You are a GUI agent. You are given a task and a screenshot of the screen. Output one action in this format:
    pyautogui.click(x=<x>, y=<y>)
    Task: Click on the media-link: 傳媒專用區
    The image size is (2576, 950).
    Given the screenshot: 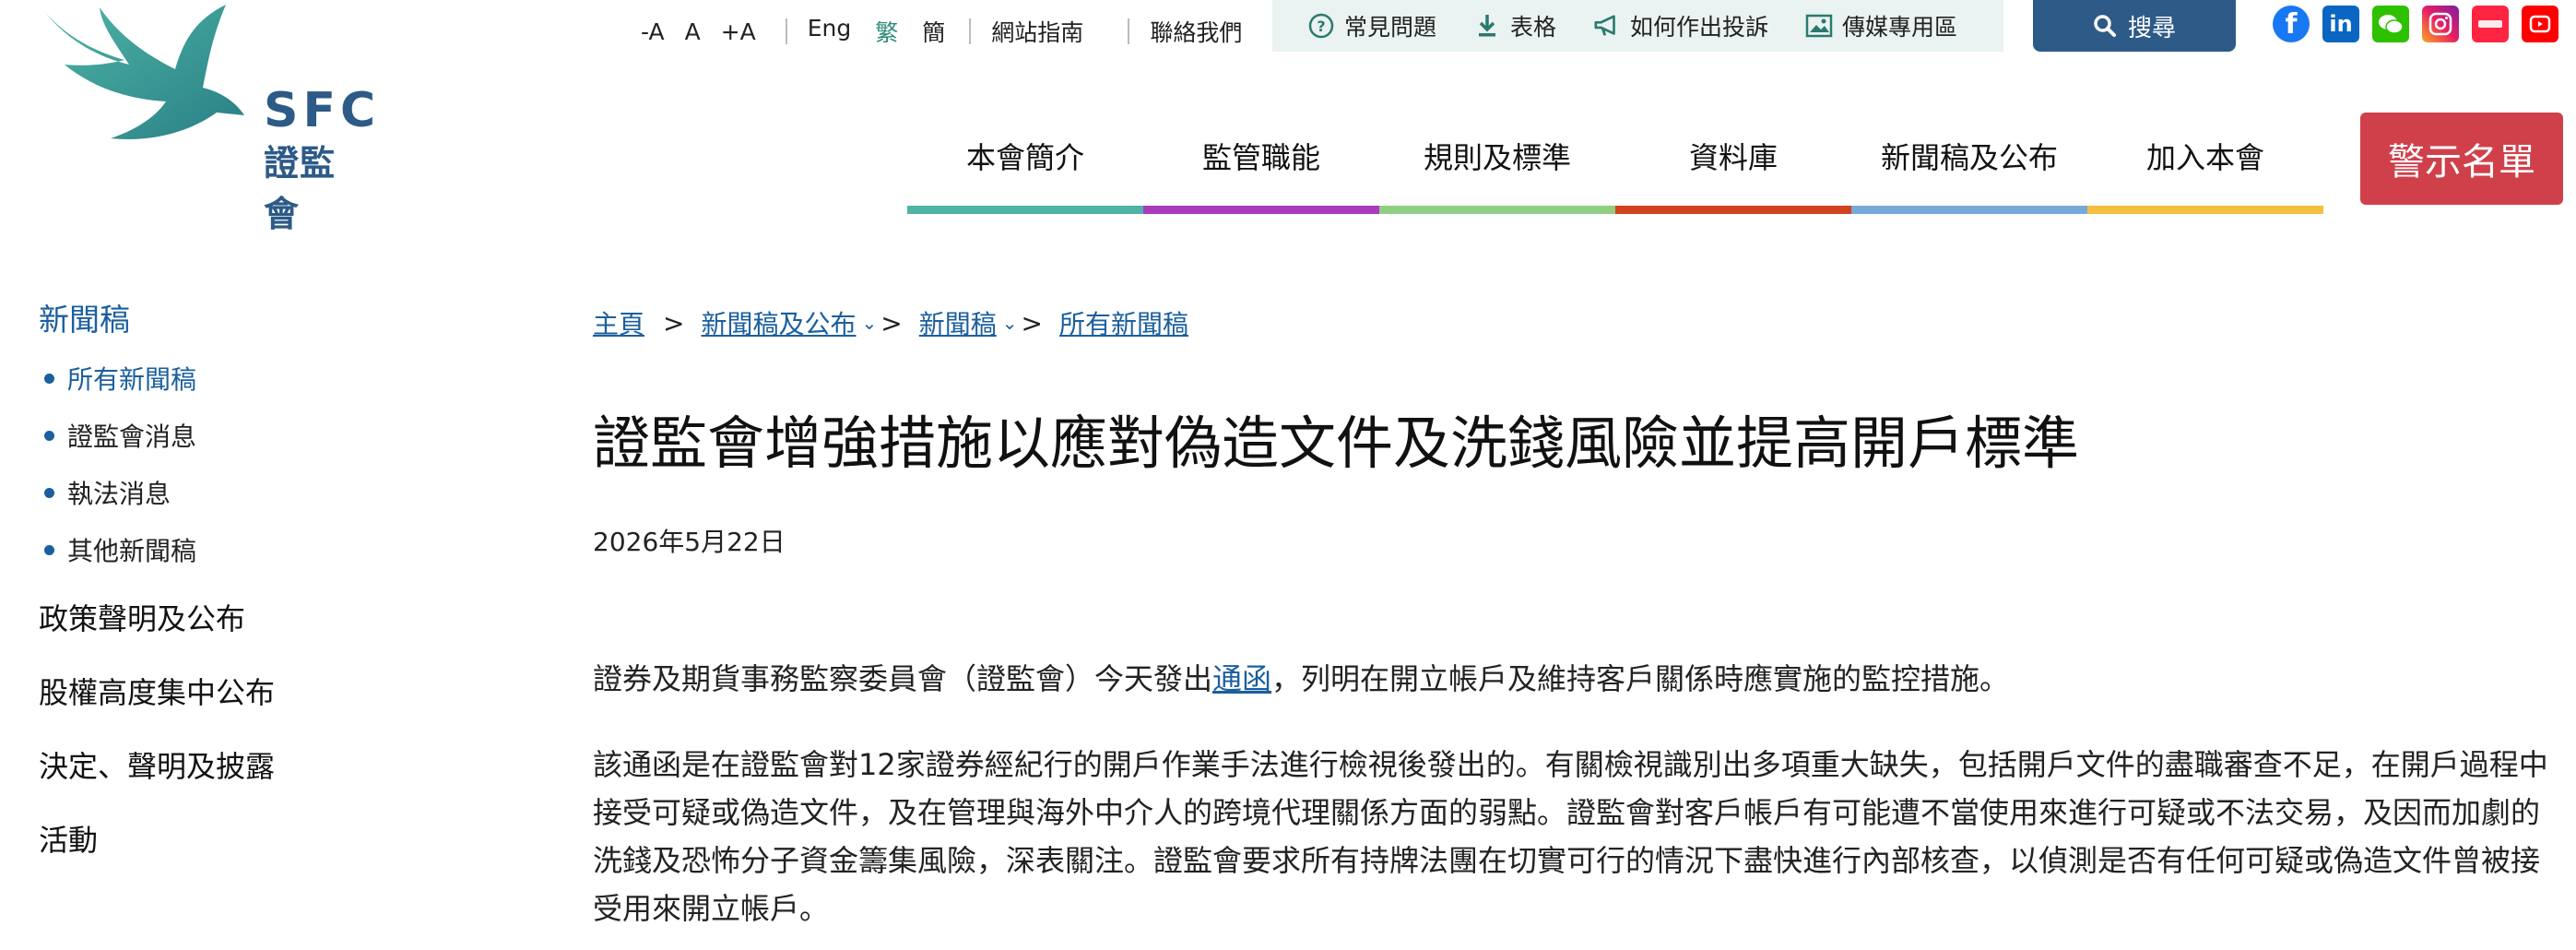 What is the action you would take?
    pyautogui.click(x=1881, y=26)
    